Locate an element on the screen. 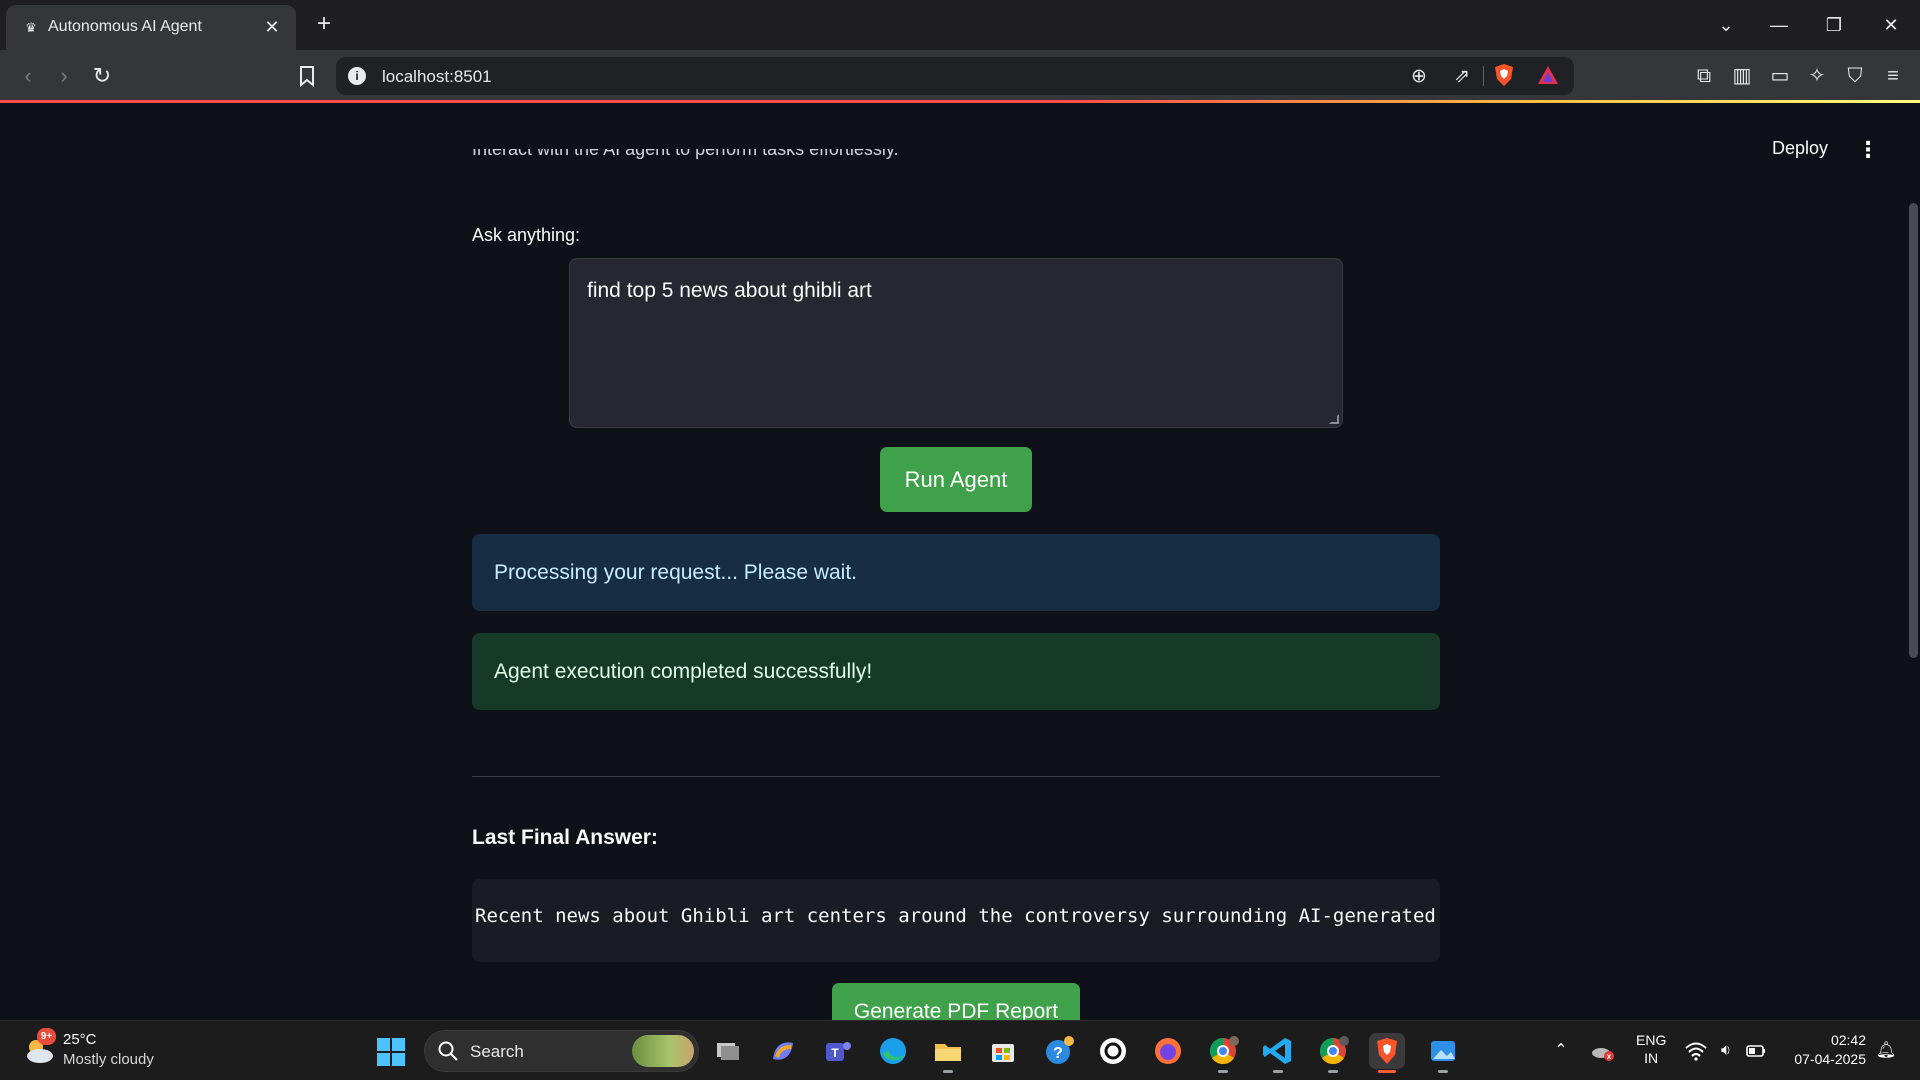  temperature: 25°C is located at coordinates (80, 1039).